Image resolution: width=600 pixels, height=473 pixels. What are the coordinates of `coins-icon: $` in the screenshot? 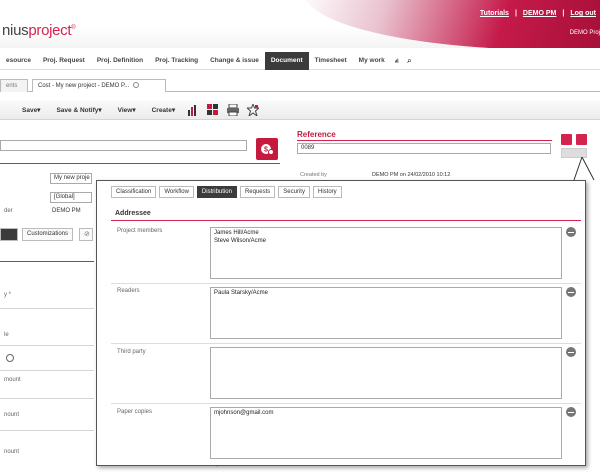 It's located at (267, 149).